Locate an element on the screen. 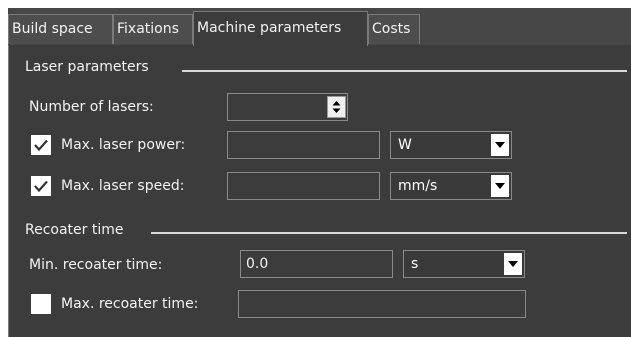  tab-machine-parameters: Machine parameters is located at coordinates (280, 28).